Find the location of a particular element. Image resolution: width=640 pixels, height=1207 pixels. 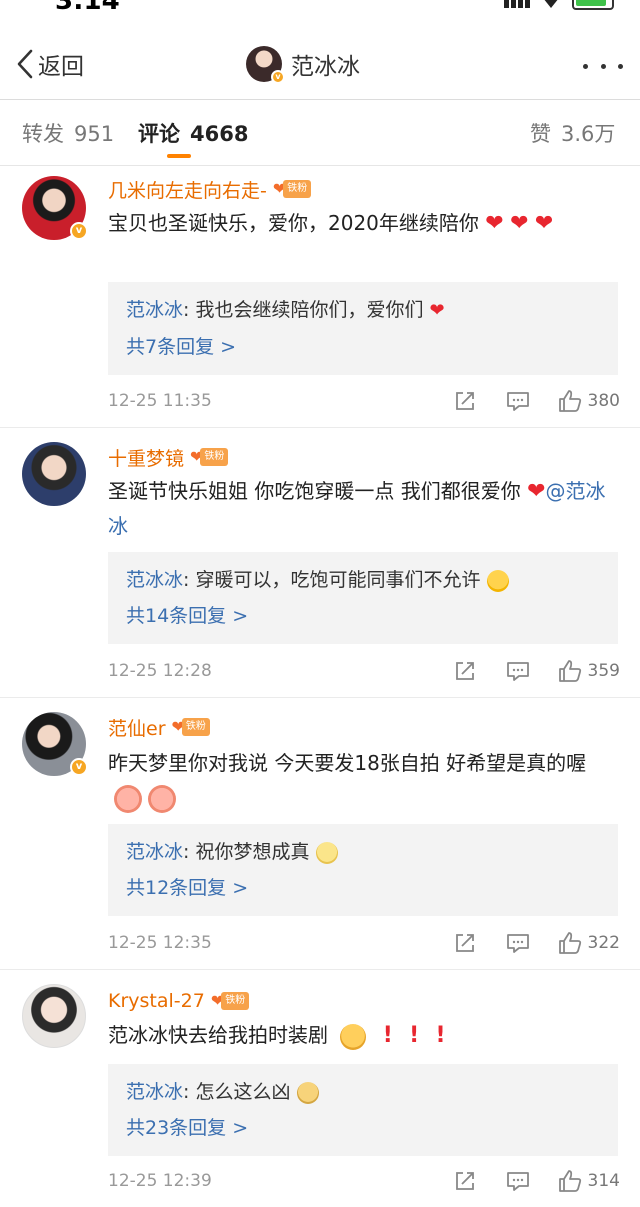

reply-line: 范冰冰: 穿暖可以，吃饱可能同事们不允许 is located at coordinates (363, 580).